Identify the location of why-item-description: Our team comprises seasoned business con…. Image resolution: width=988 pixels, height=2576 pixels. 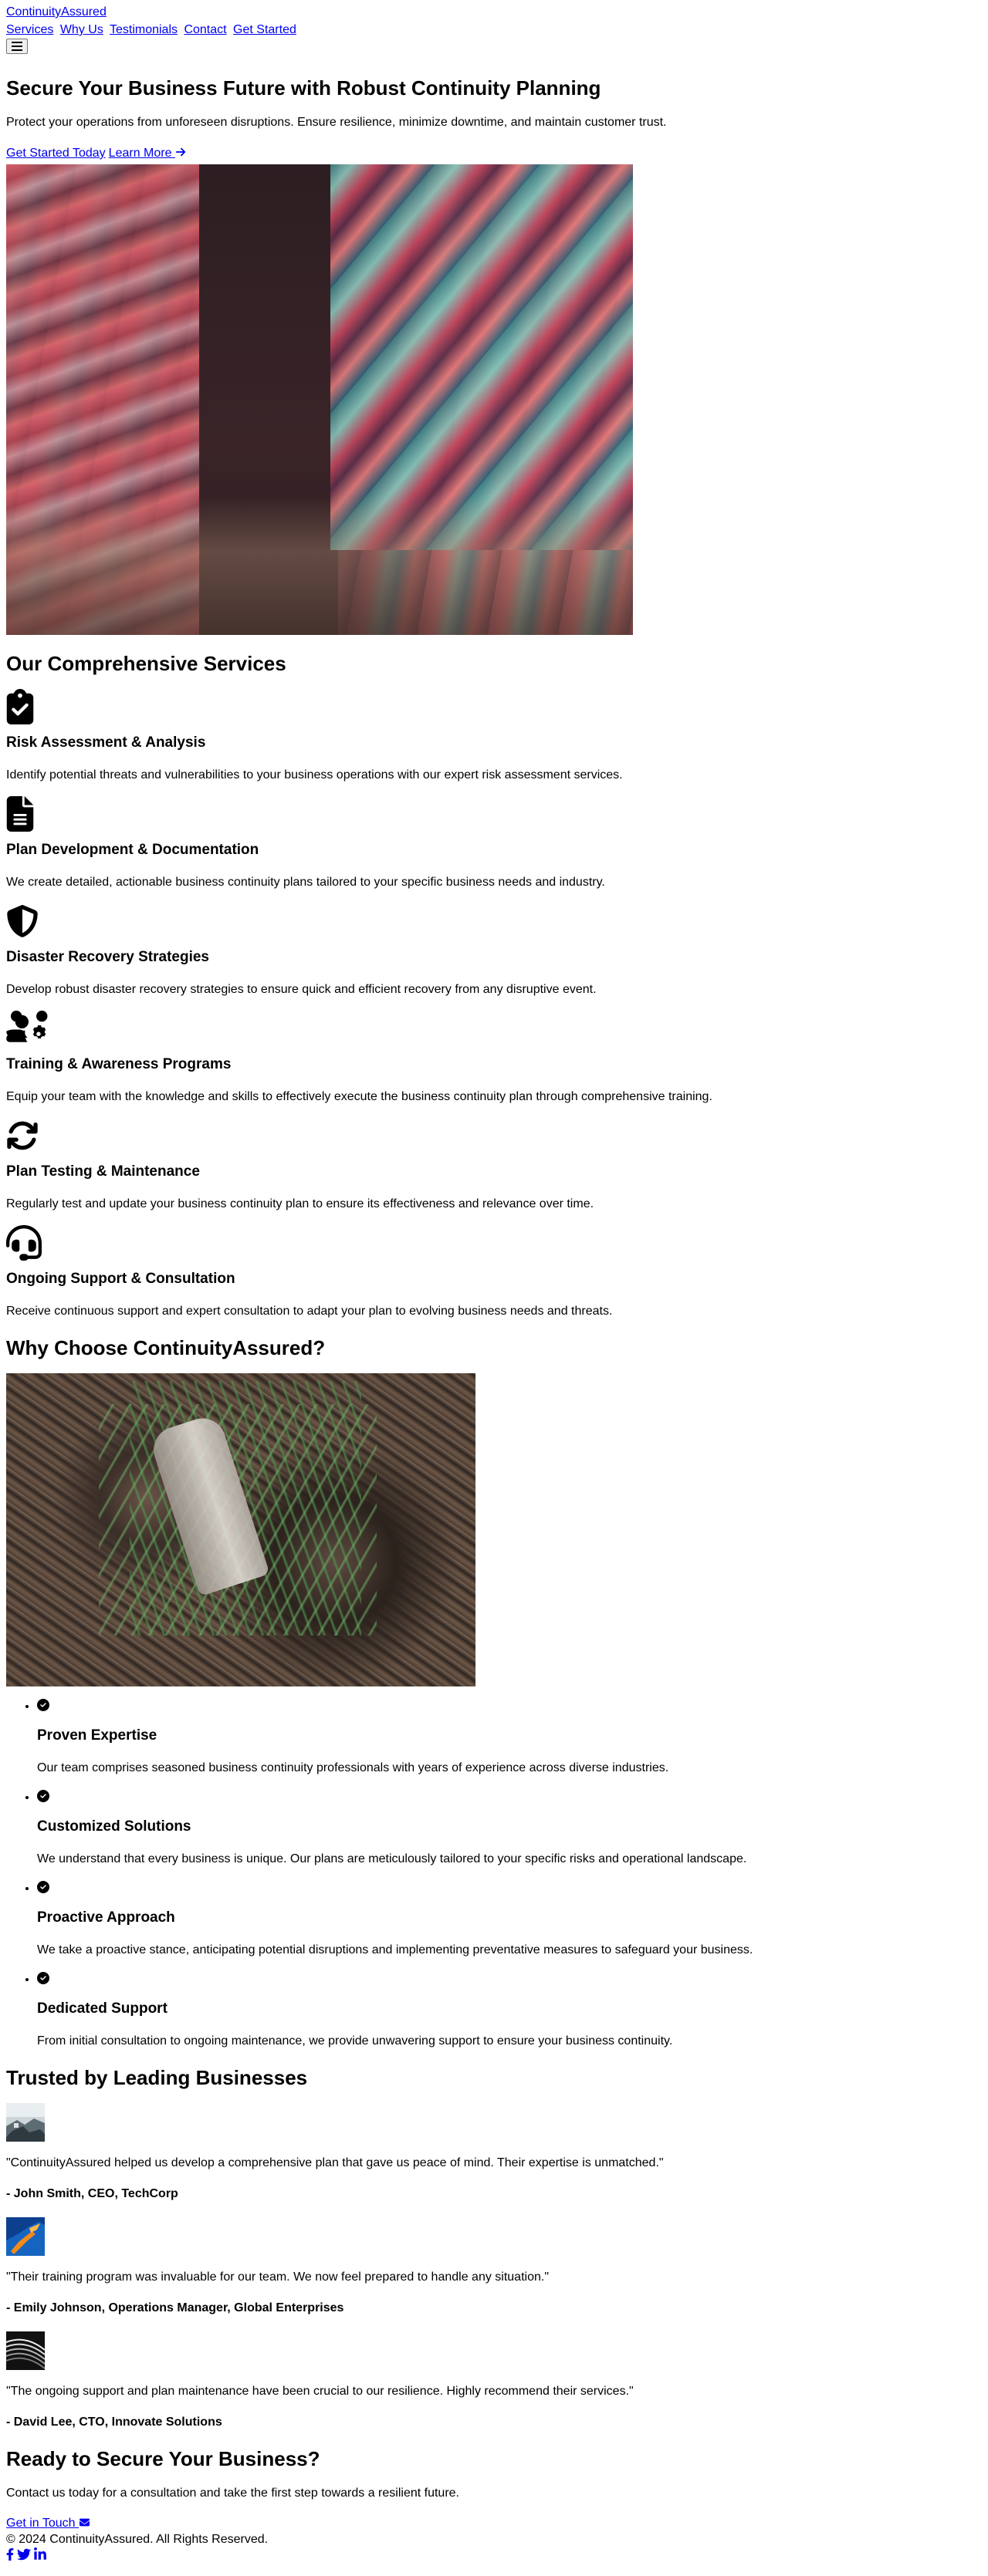
(353, 1768).